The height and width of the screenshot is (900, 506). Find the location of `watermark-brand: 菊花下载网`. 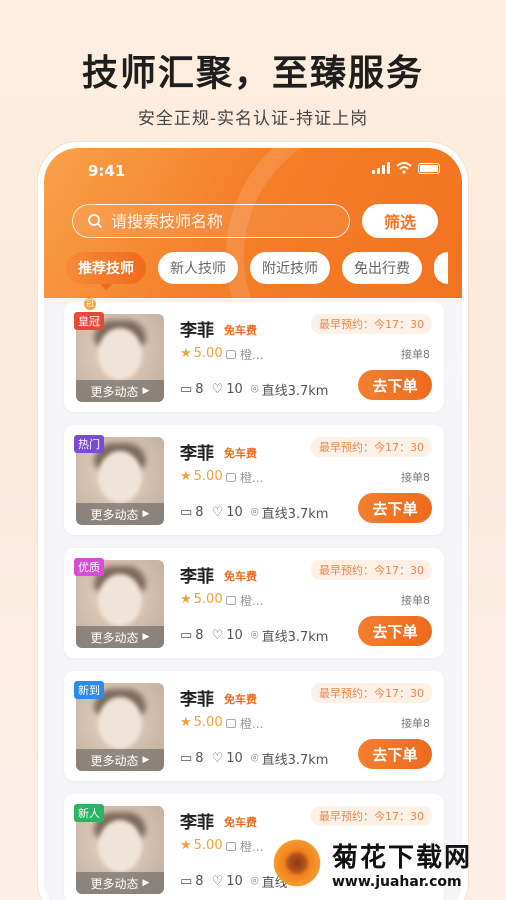

watermark-brand: 菊花下载网 is located at coordinates (402, 857).